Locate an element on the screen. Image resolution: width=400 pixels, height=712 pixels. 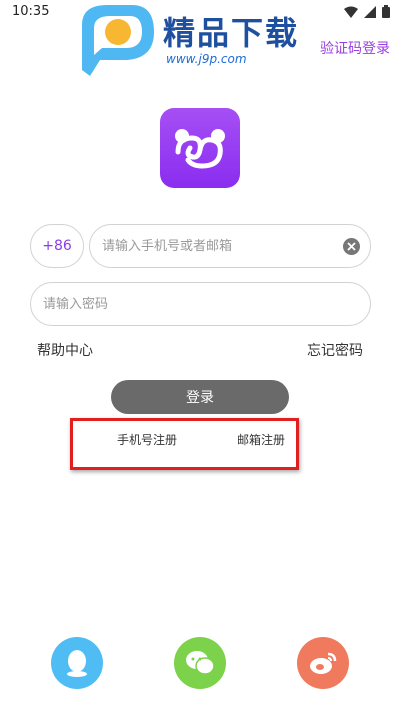
wifi-icon is located at coordinates (351, 12).